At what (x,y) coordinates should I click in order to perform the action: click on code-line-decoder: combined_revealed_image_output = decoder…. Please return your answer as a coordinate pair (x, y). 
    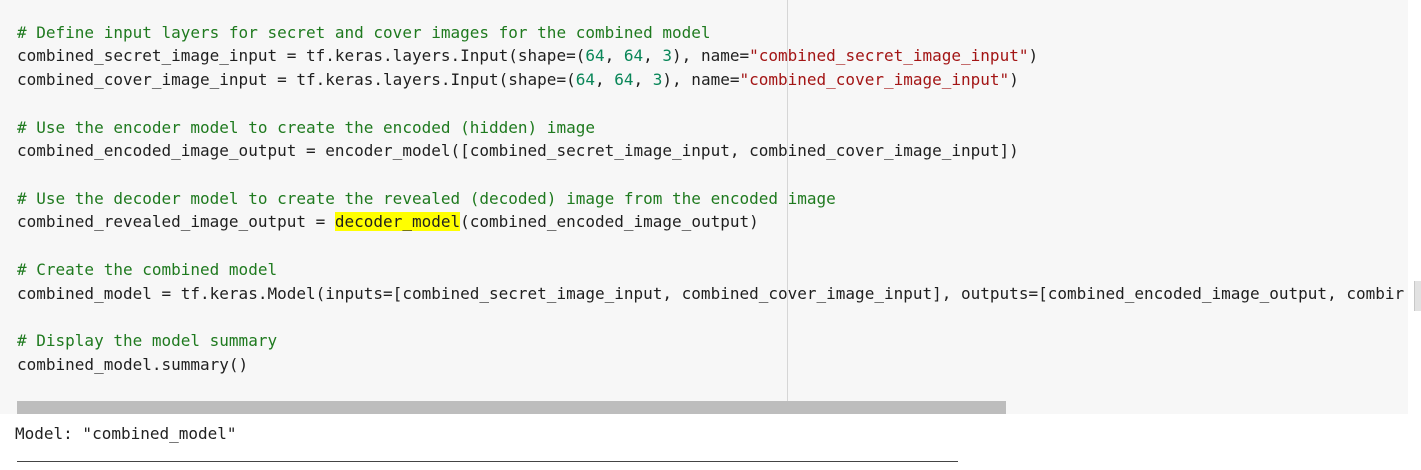
    Looking at the image, I should click on (388, 222).